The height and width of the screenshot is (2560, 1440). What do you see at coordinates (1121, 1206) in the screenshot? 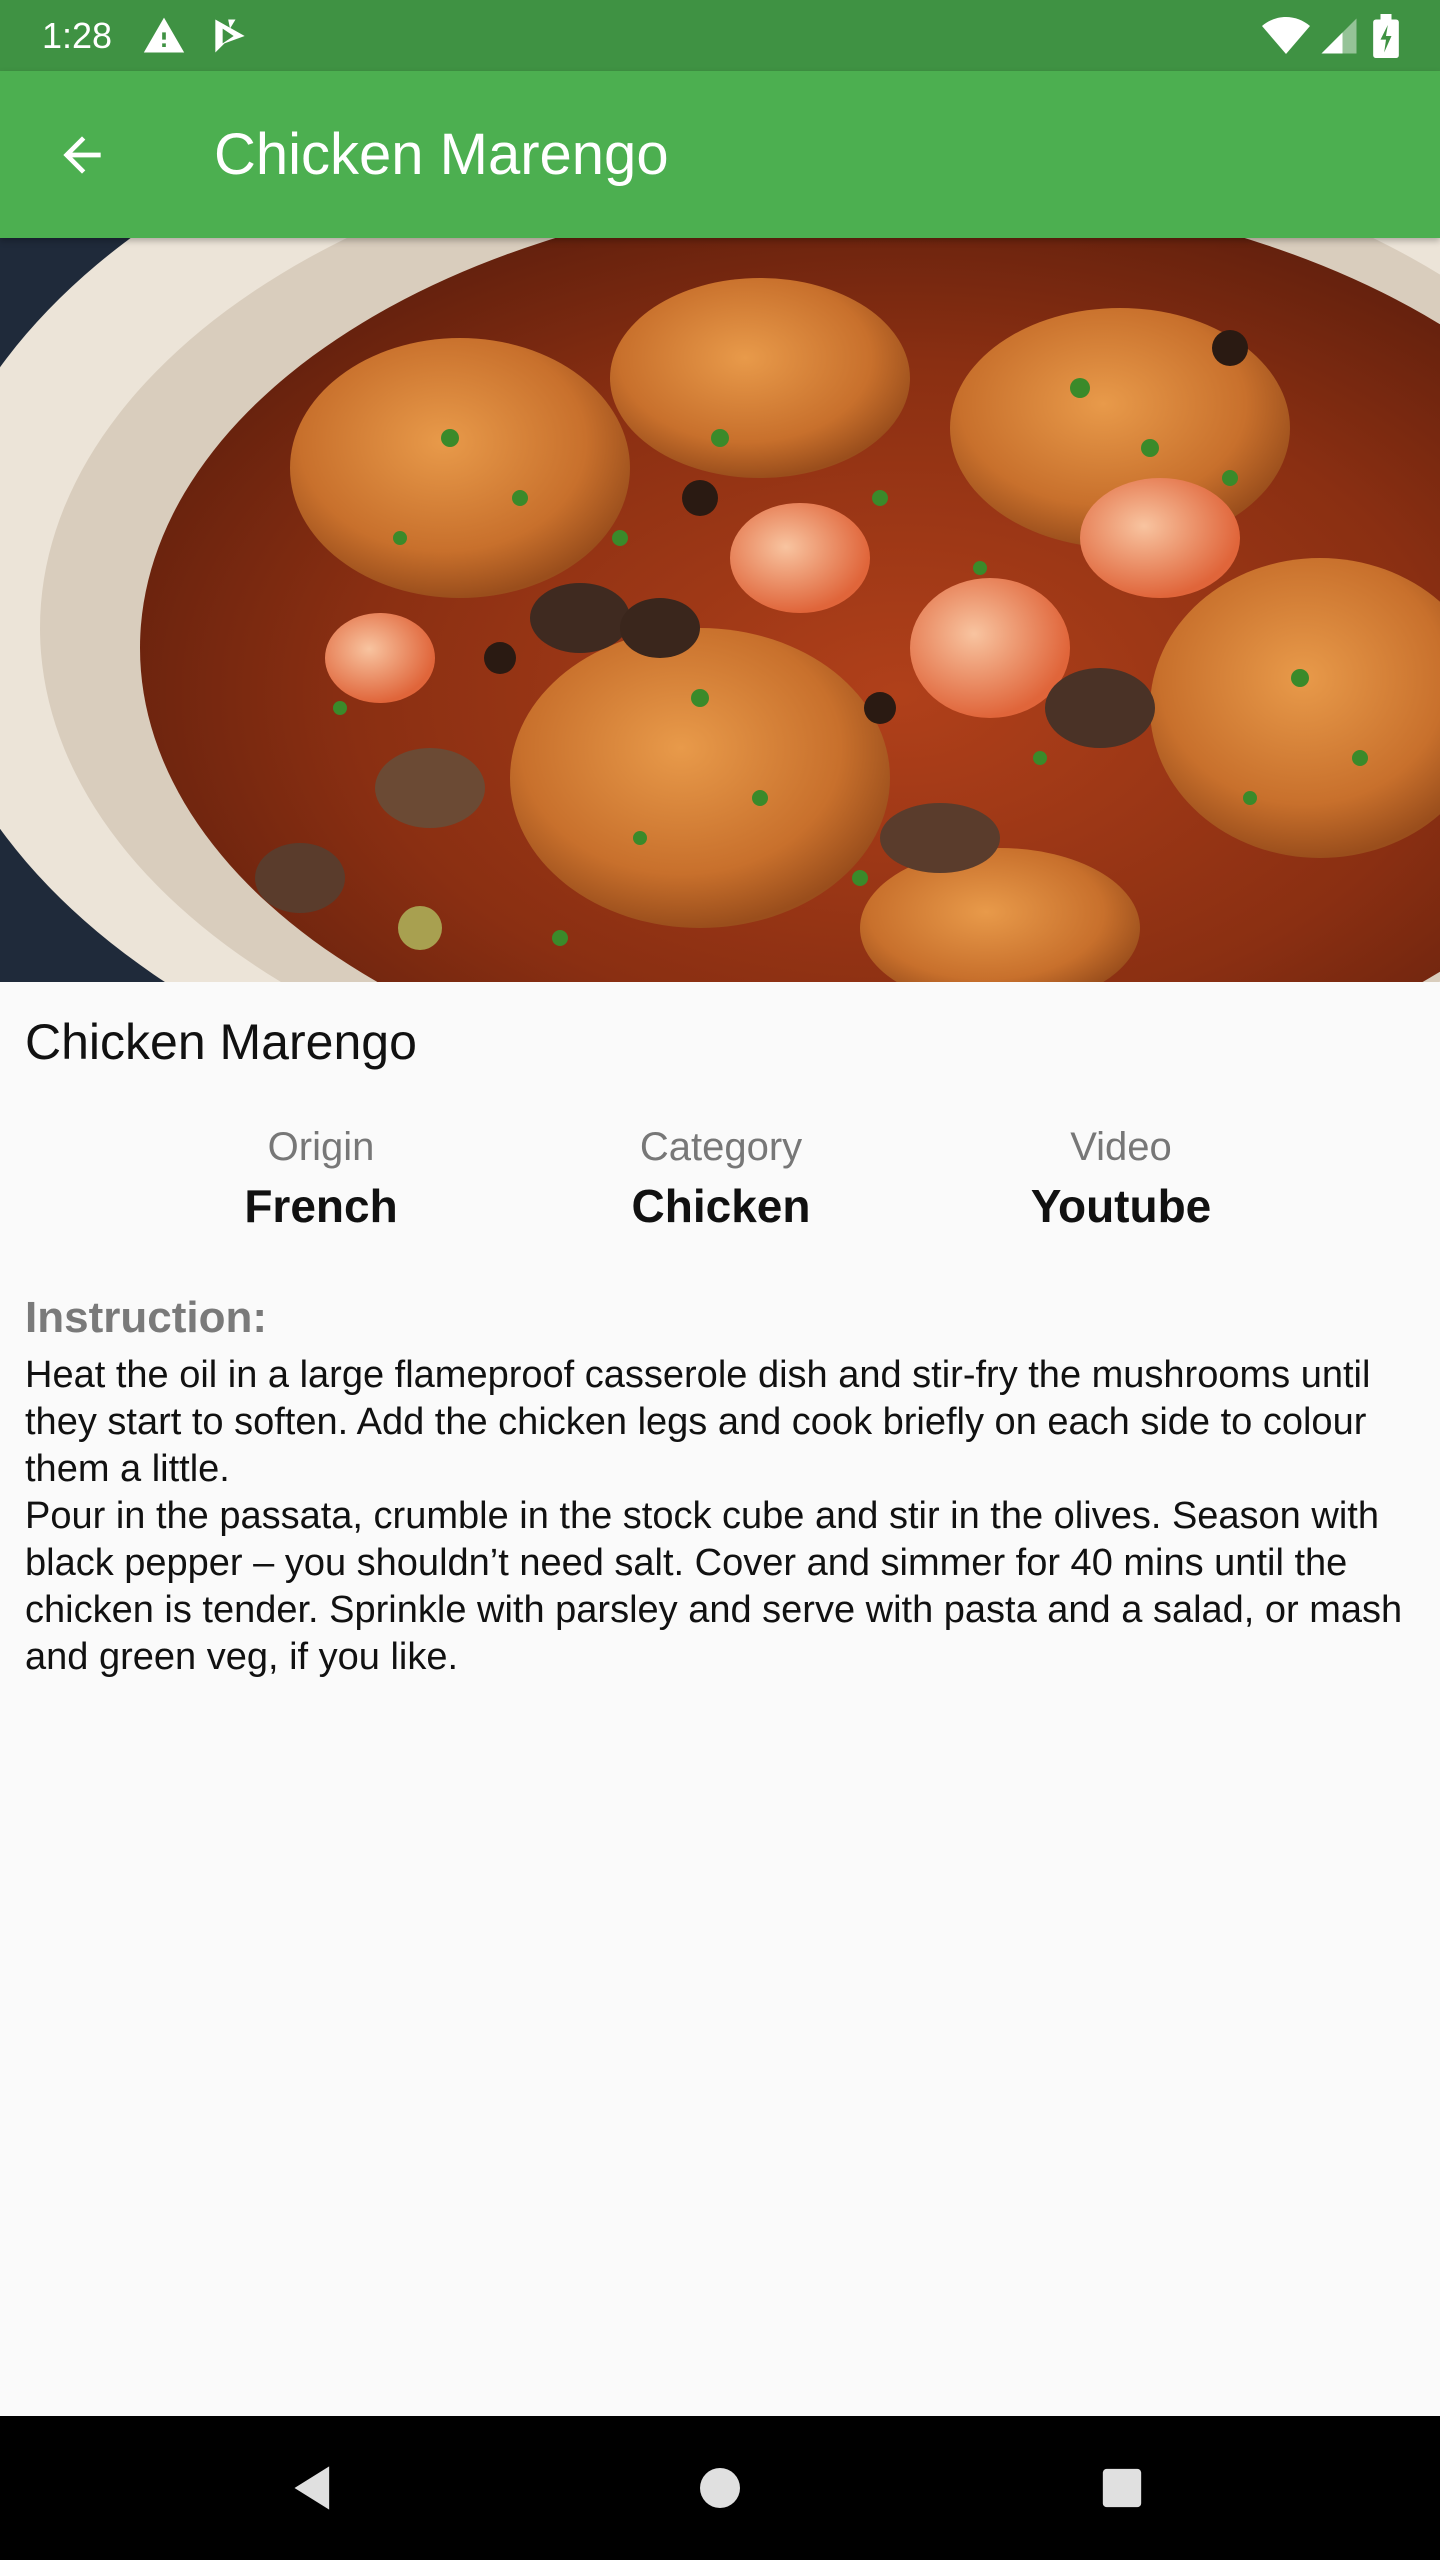
I see `video-link: Youtube` at bounding box center [1121, 1206].